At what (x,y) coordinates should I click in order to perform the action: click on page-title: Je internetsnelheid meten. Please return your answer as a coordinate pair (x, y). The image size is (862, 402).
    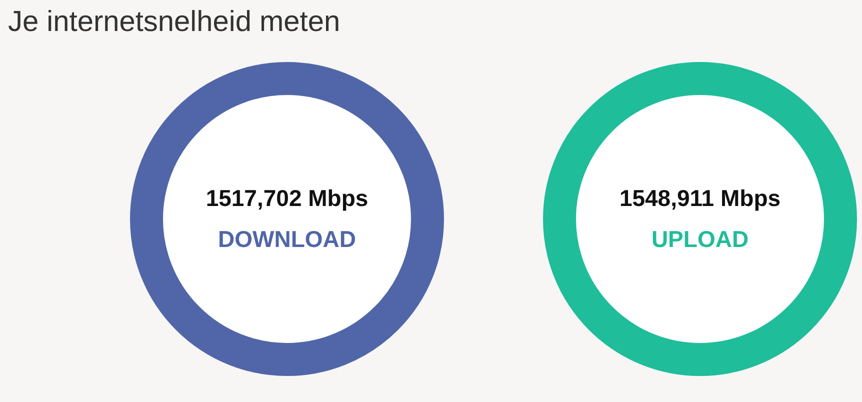
    Looking at the image, I should click on (174, 22).